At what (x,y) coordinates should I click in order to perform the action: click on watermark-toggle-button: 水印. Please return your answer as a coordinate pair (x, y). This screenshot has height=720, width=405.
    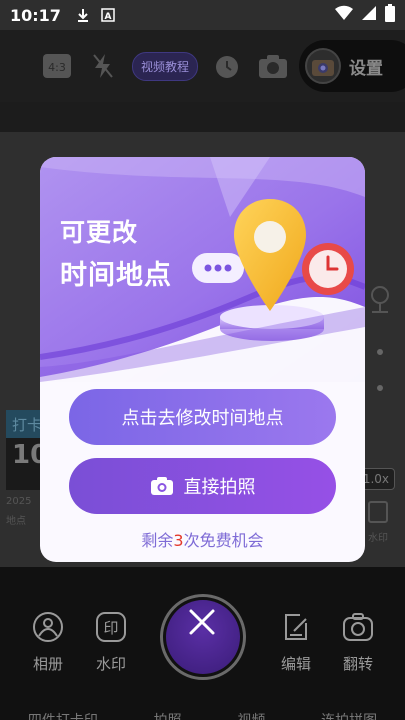
    Looking at the image, I should click on (378, 525).